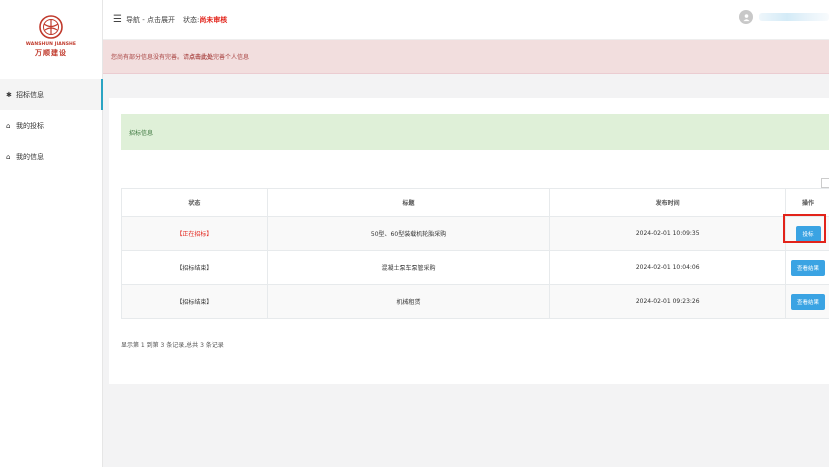 Image resolution: width=829 pixels, height=467 pixels. Describe the element at coordinates (150, 20) in the screenshot. I see `nav-toggle-text: 导航 - 点击展开` at that location.